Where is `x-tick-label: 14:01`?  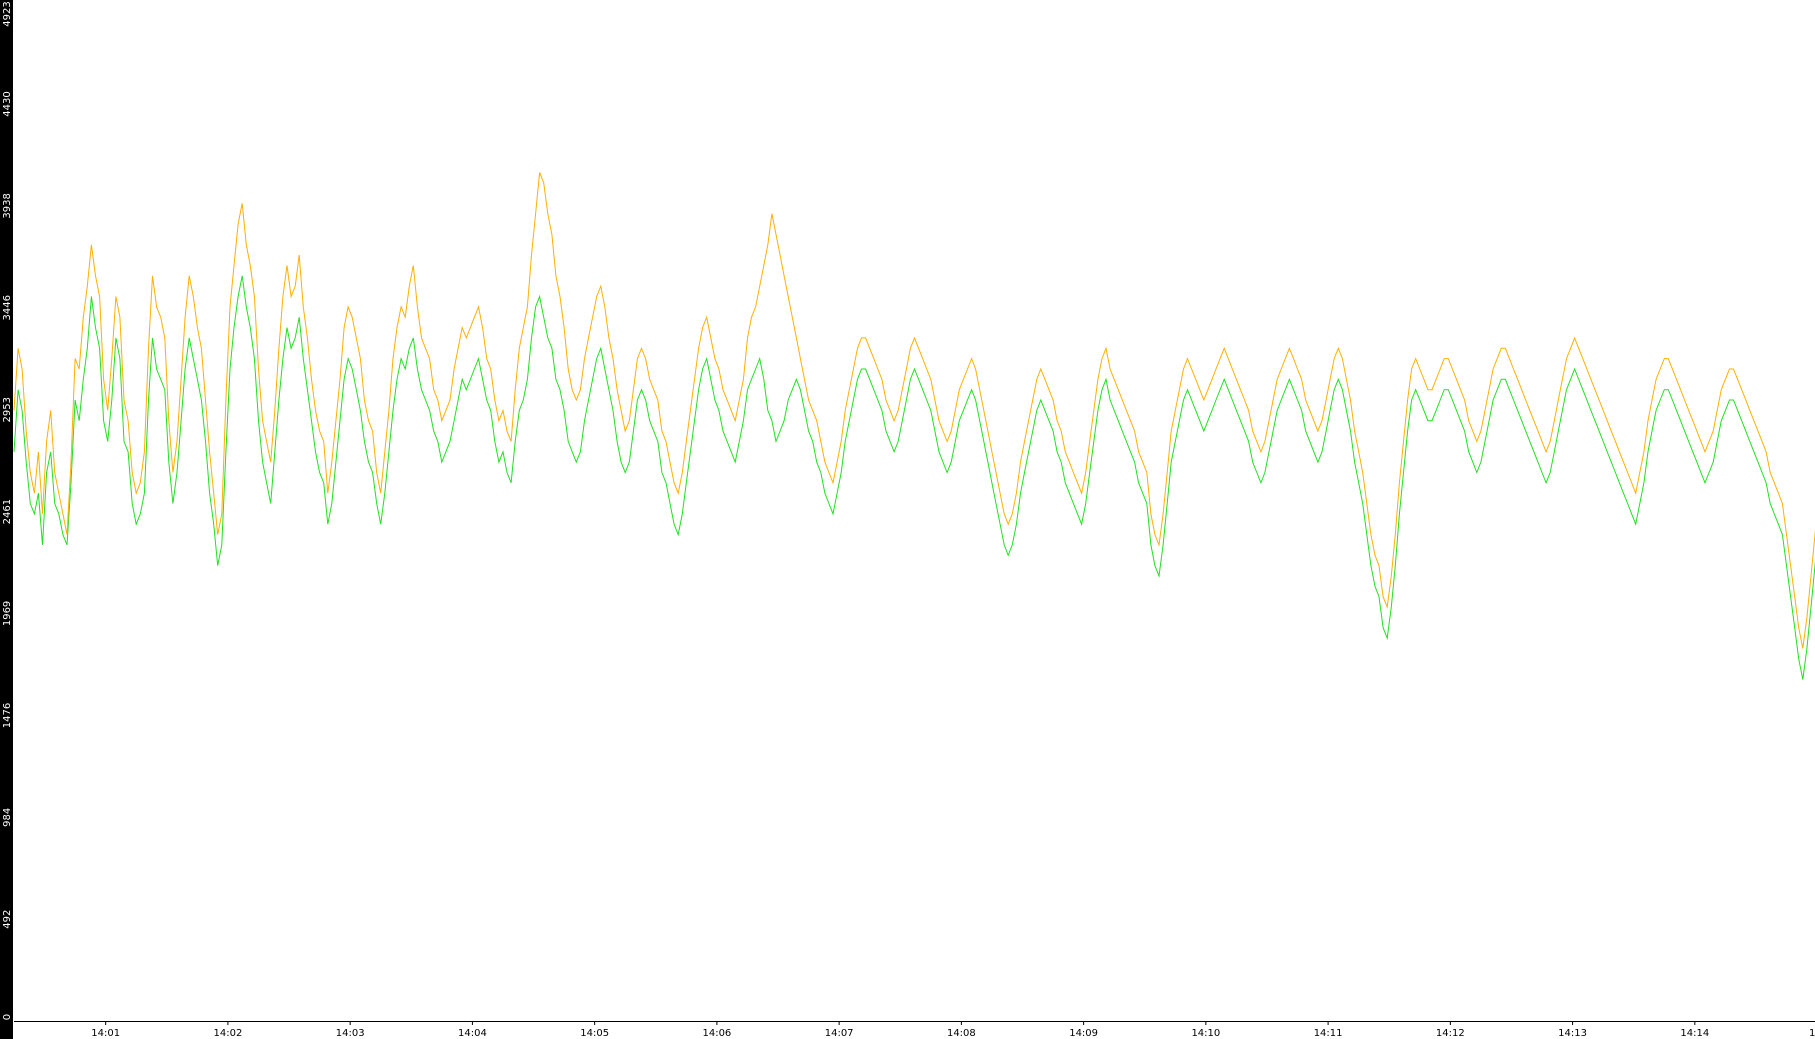
x-tick-label: 14:01 is located at coordinates (105, 1033).